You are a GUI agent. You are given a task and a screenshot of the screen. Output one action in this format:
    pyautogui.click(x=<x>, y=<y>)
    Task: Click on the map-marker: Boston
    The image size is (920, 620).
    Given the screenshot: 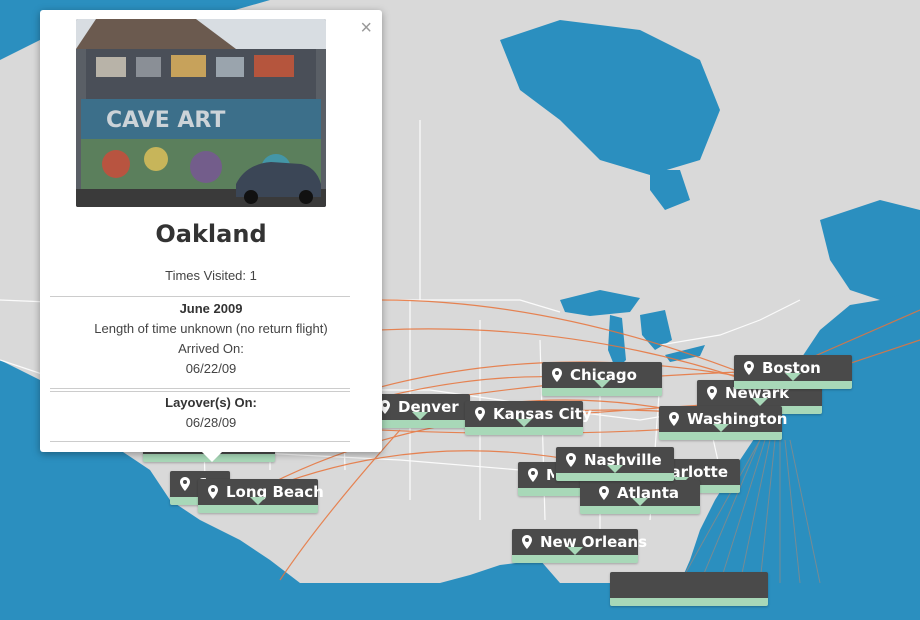 What is the action you would take?
    pyautogui.click(x=793, y=379)
    